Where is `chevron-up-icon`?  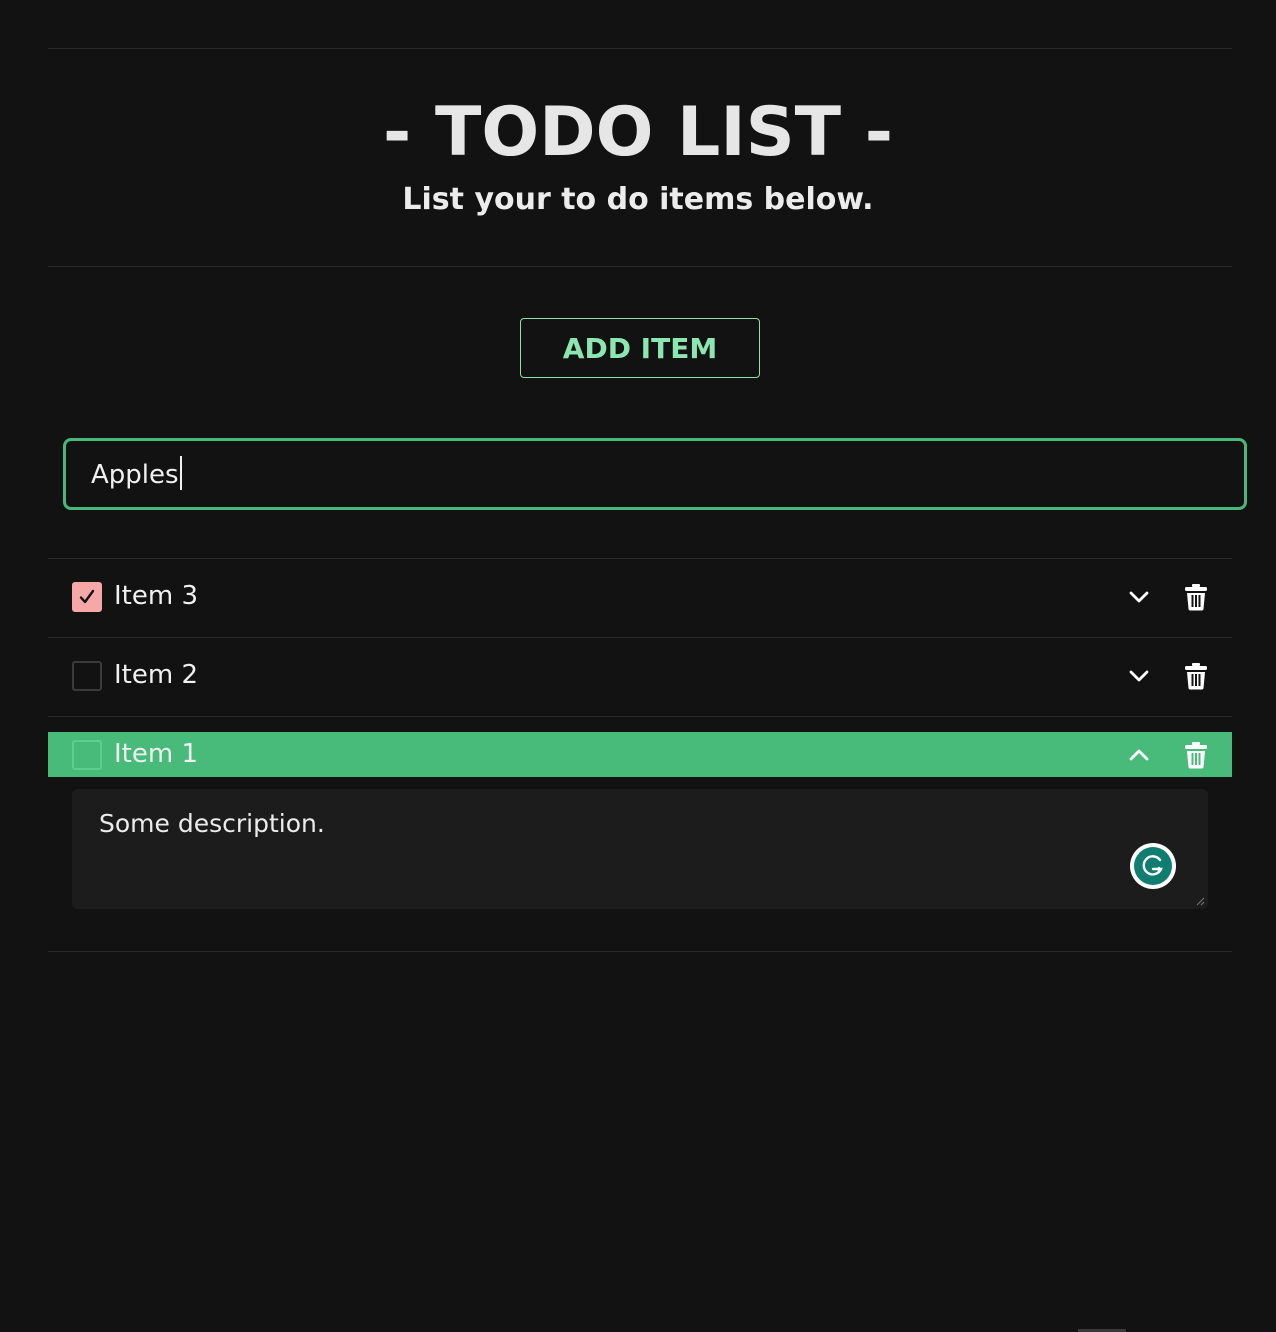 chevron-up-icon is located at coordinates (1139, 755).